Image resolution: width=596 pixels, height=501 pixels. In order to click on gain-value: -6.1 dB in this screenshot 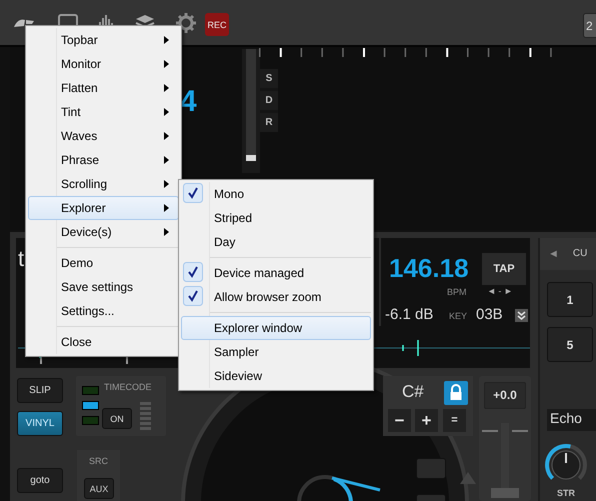, I will do `click(409, 314)`.